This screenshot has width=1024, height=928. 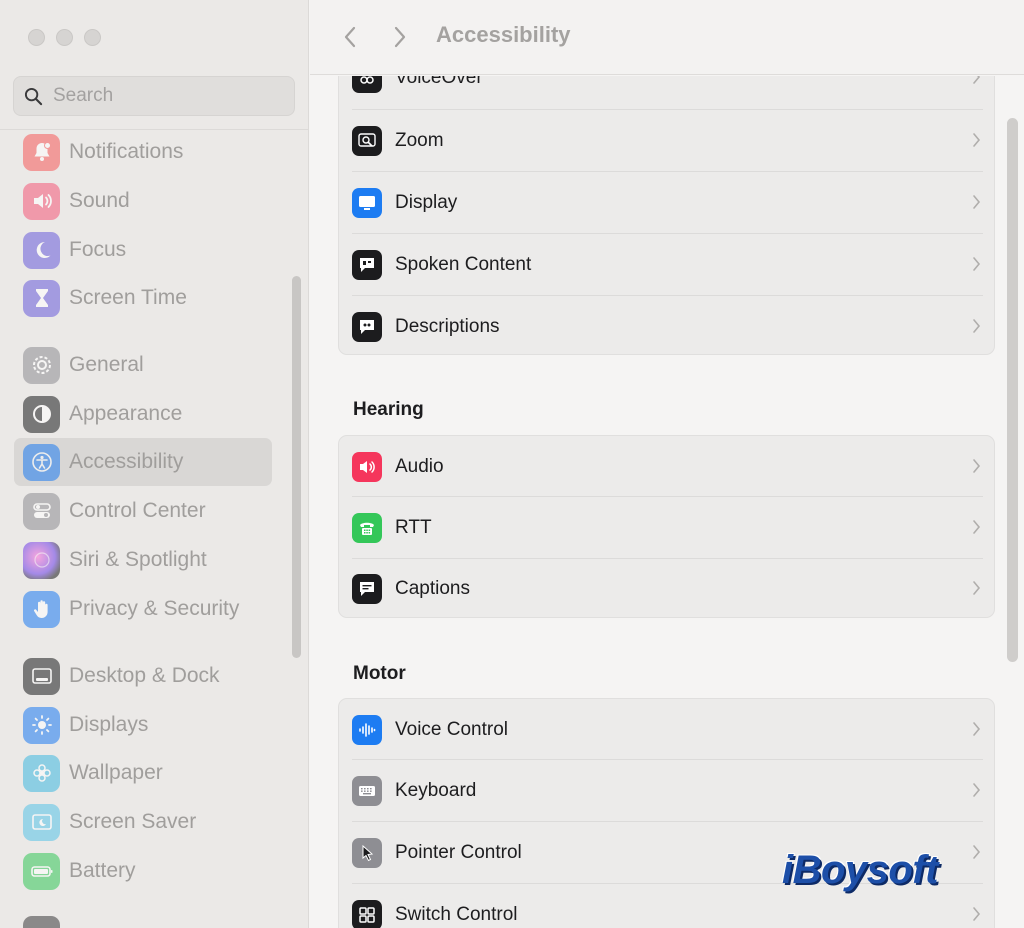 I want to click on sidebar-item-wallpaper: Wallpaper, so click(x=143, y=773).